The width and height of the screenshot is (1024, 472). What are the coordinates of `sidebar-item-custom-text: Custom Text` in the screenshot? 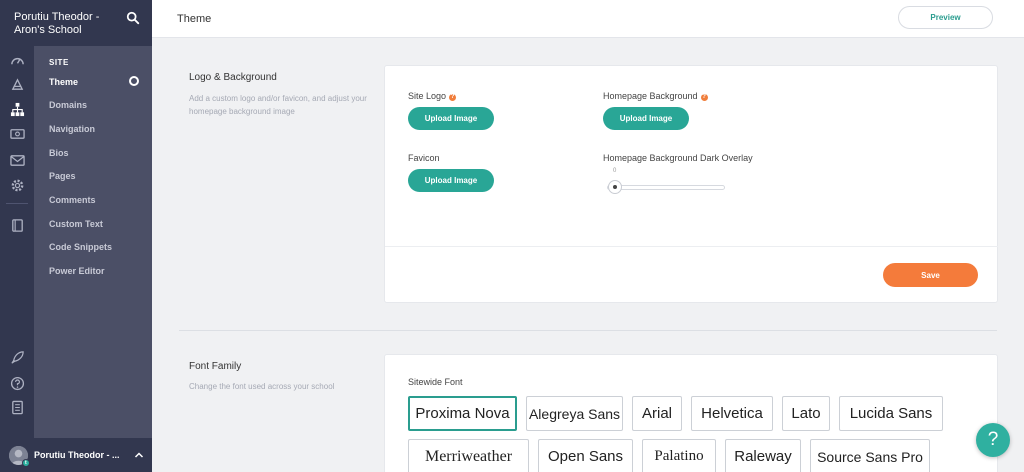 It's located at (96, 224).